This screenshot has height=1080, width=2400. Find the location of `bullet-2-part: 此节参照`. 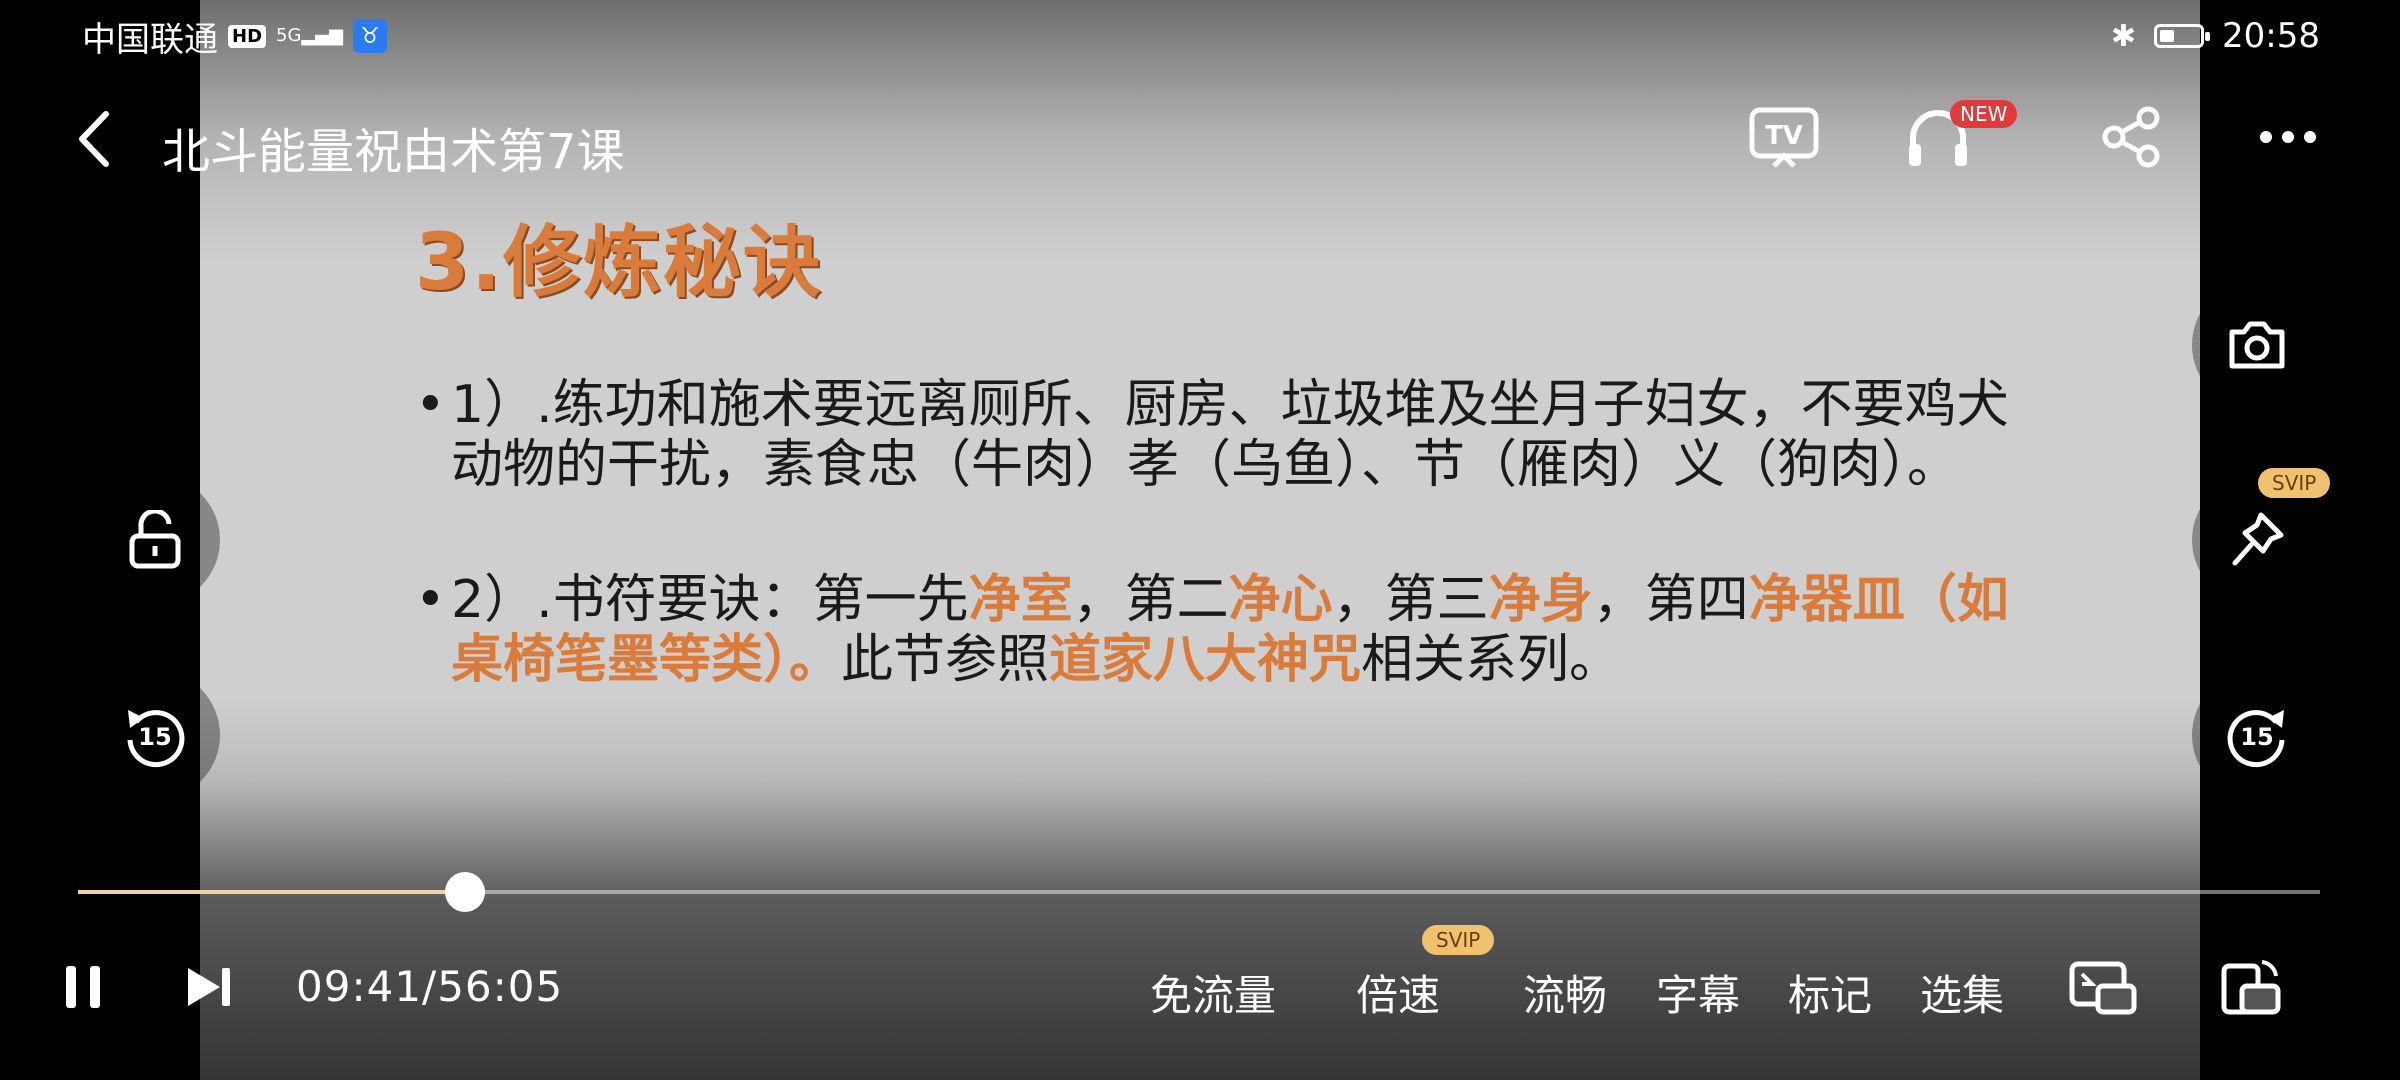

bullet-2-part: 此节参照 is located at coordinates (945, 660).